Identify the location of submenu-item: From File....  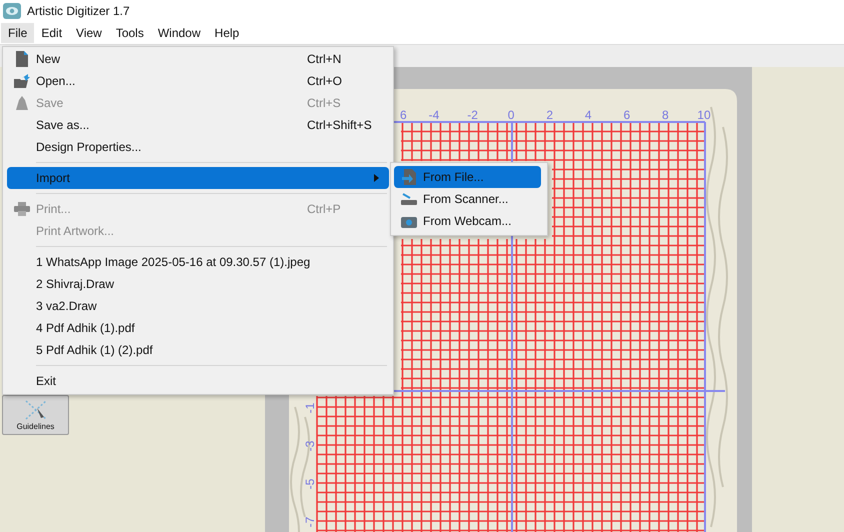
(467, 177).